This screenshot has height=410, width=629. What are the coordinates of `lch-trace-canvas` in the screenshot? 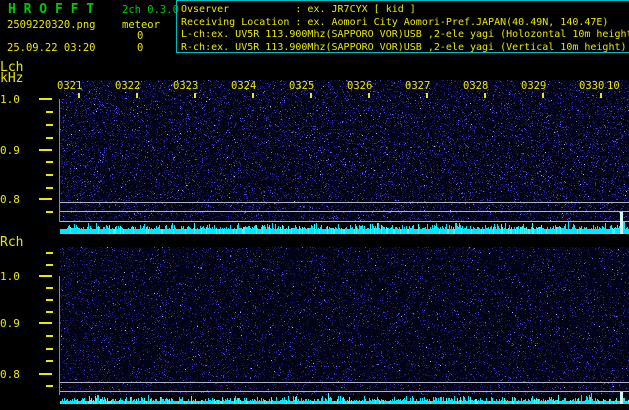 It's located at (344, 222).